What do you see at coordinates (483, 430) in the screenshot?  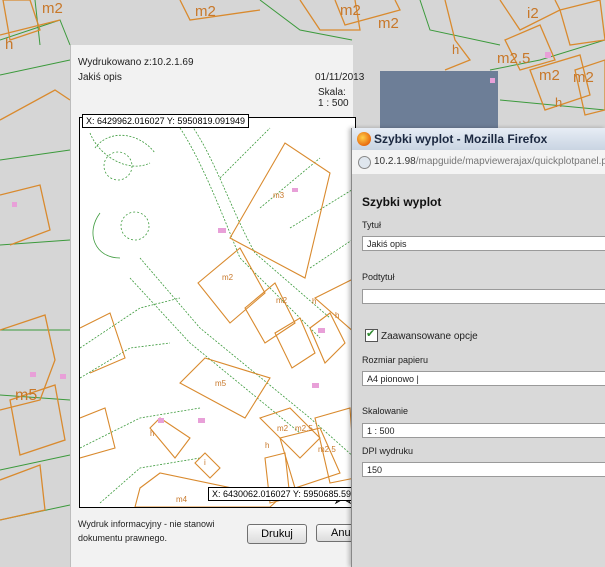 I see `scale-select: 1 : 500` at bounding box center [483, 430].